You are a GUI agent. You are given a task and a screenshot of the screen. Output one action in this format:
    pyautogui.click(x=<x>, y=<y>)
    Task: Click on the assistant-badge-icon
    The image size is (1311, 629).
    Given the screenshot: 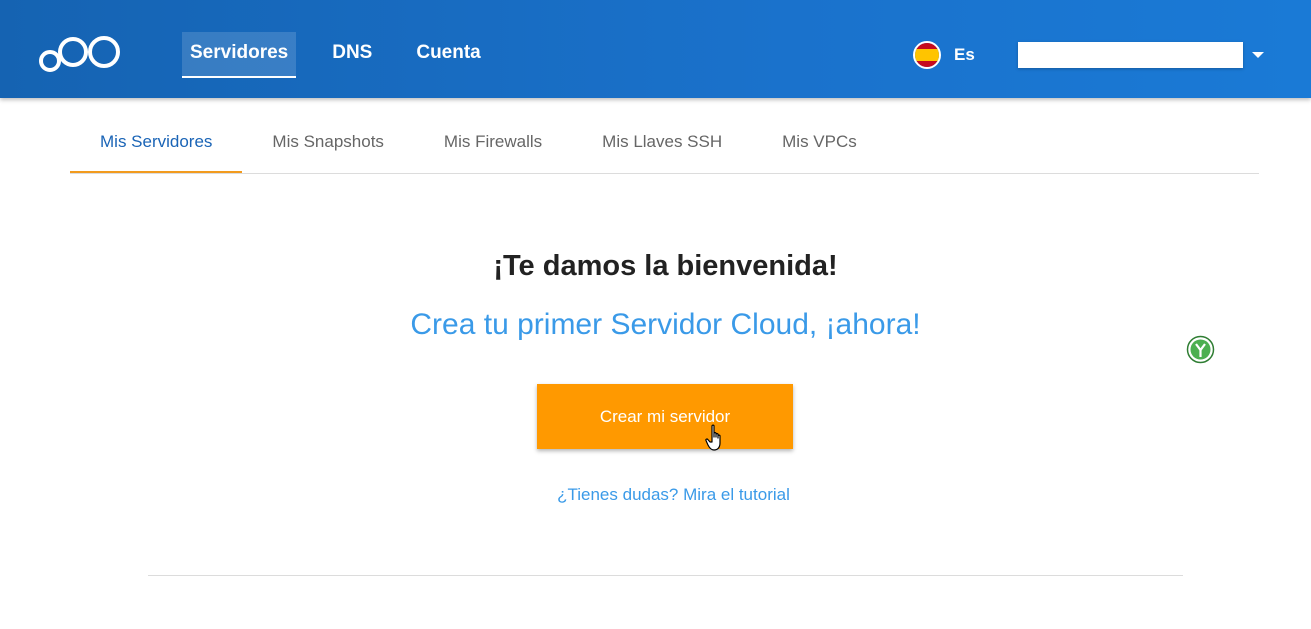 What is the action you would take?
    pyautogui.click(x=1200, y=349)
    